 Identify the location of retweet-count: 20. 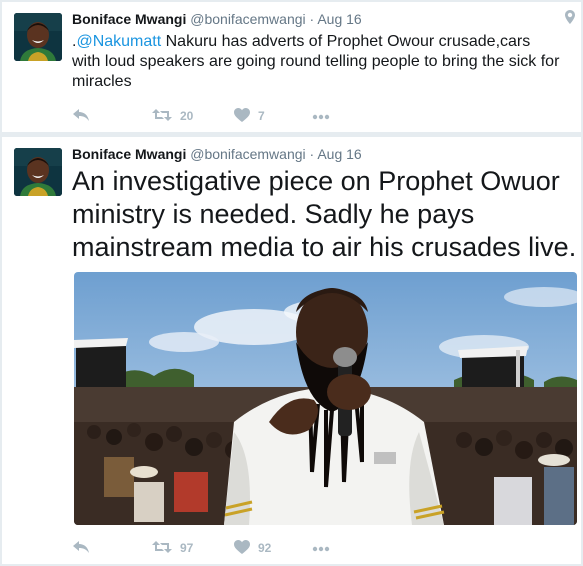
(187, 116).